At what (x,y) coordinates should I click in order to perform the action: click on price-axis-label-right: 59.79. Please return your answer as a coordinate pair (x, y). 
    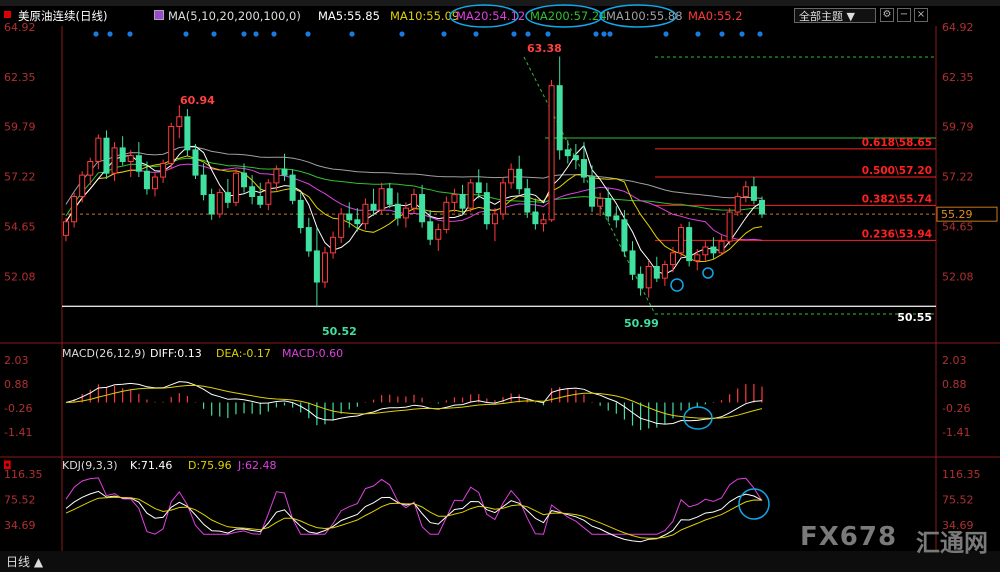
    Looking at the image, I should click on (958, 127).